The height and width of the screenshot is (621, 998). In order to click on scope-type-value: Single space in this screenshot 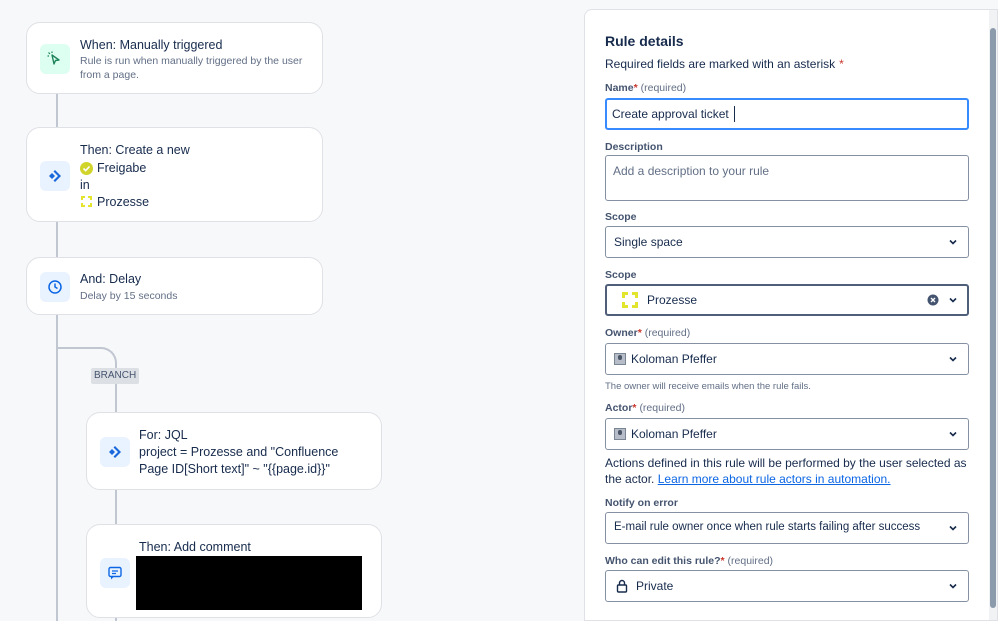, I will do `click(648, 242)`.